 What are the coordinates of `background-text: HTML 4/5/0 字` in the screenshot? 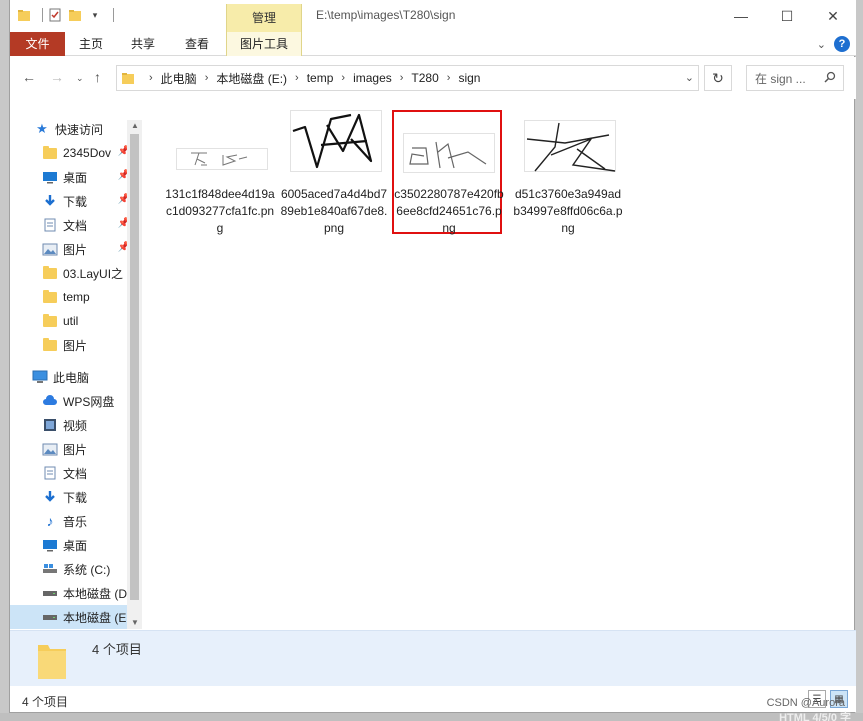 It's located at (815, 716).